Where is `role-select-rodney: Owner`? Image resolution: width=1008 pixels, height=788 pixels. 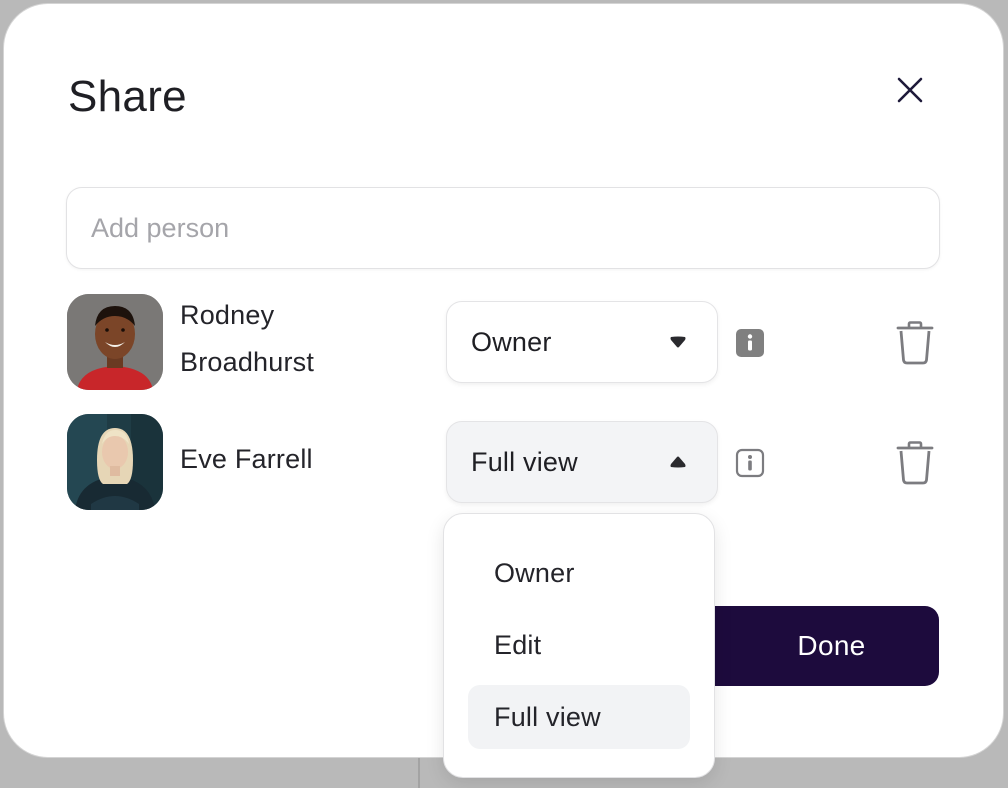 role-select-rodney: Owner is located at coordinates (582, 342).